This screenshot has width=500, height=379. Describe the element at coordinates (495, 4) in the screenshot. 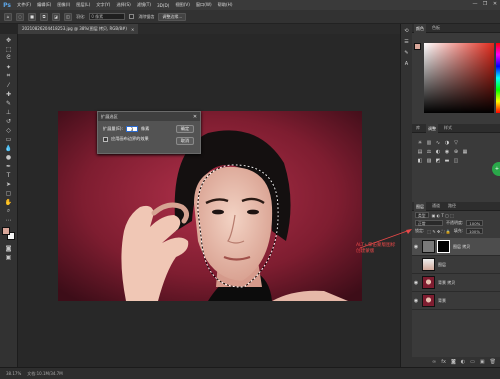

I see `close-icon: ✕` at that location.